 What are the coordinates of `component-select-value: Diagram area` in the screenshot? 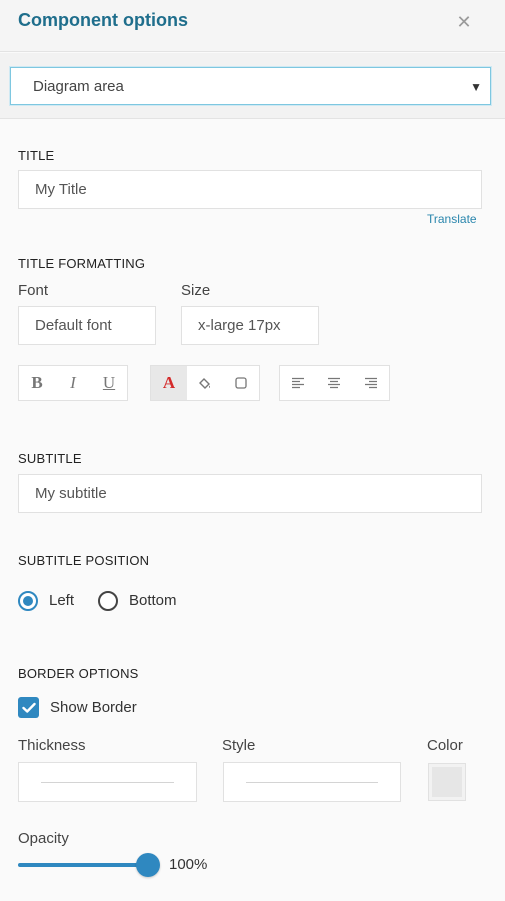 It's located at (78, 86).